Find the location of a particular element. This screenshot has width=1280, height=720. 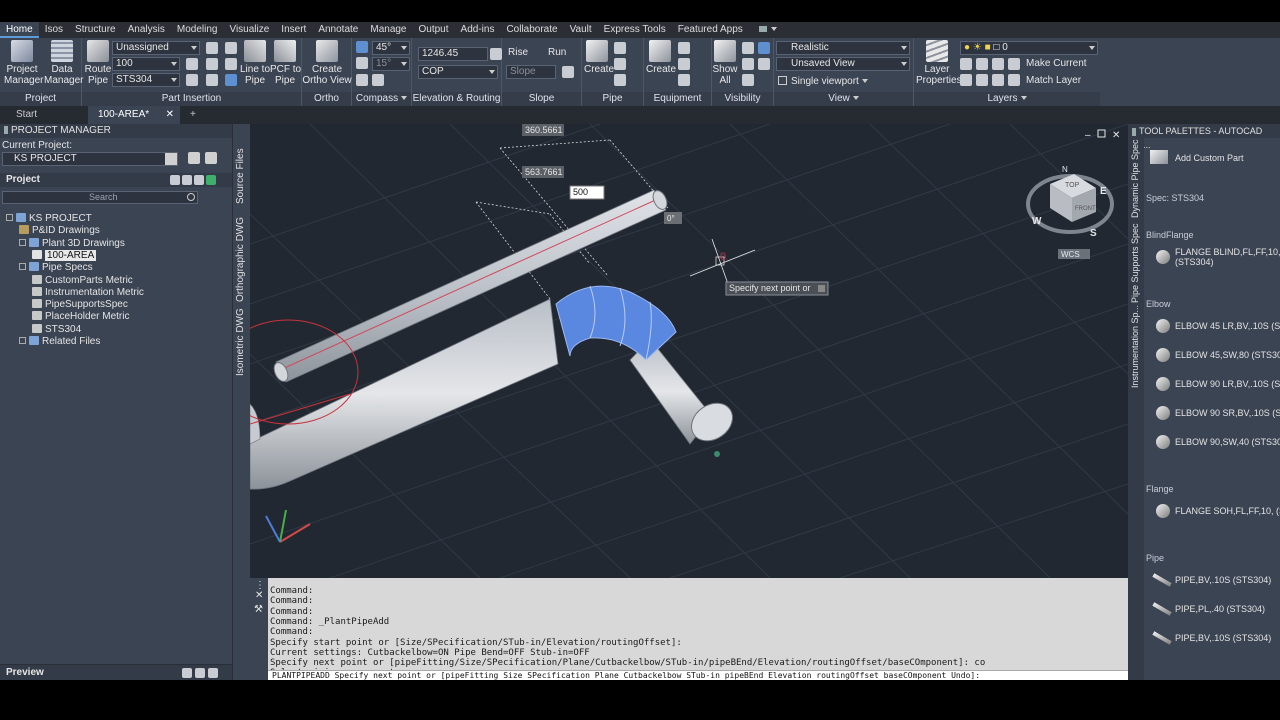

list-icon is located at coordinates (199, 180).